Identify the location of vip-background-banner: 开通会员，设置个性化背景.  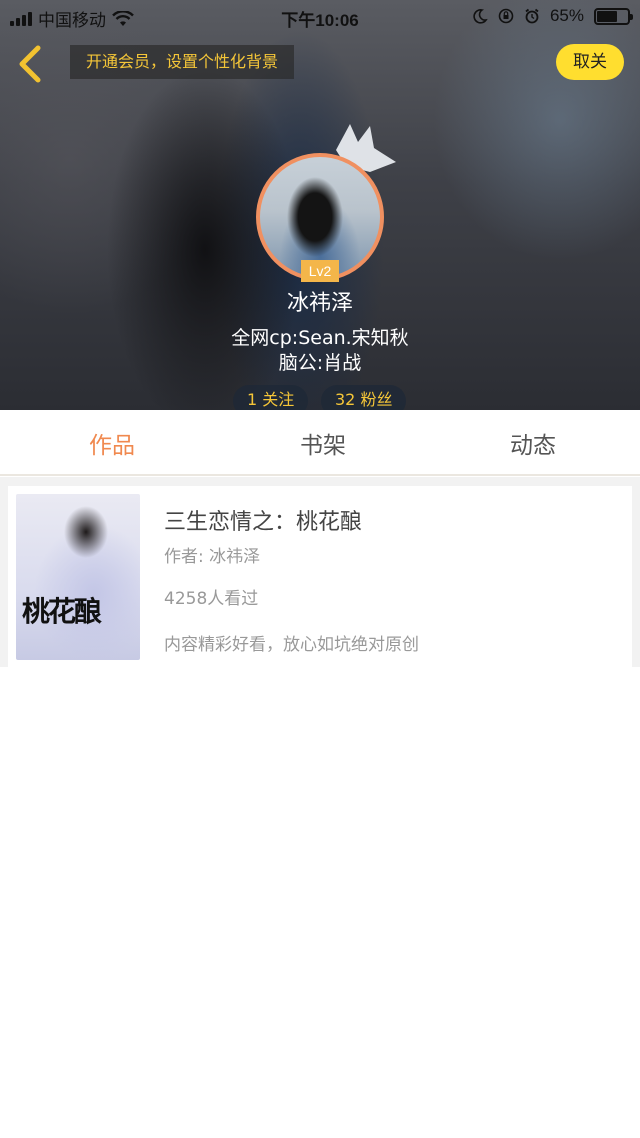
(182, 62).